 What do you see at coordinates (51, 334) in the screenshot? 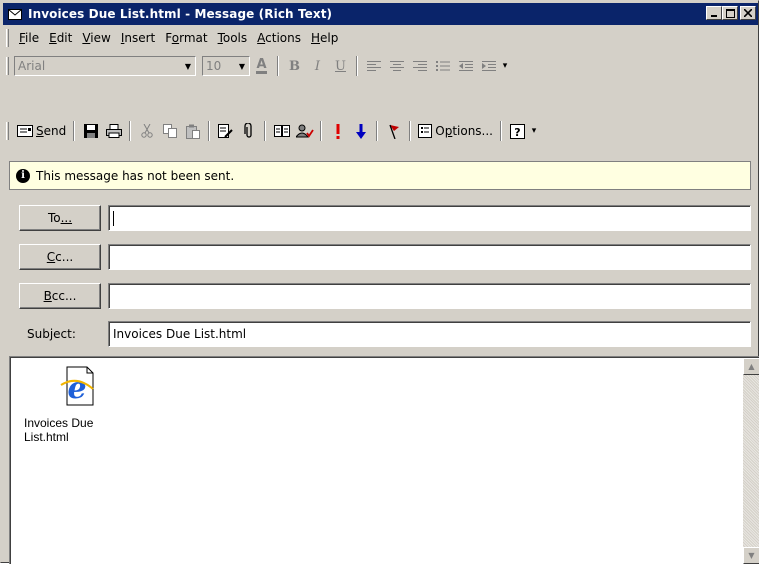
I see `subject-label: Subject:` at bounding box center [51, 334].